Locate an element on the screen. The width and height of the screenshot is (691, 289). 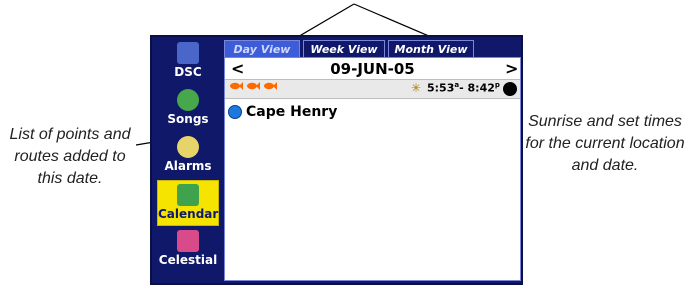
current-date: 09-JUN-05 is located at coordinates (372, 69).